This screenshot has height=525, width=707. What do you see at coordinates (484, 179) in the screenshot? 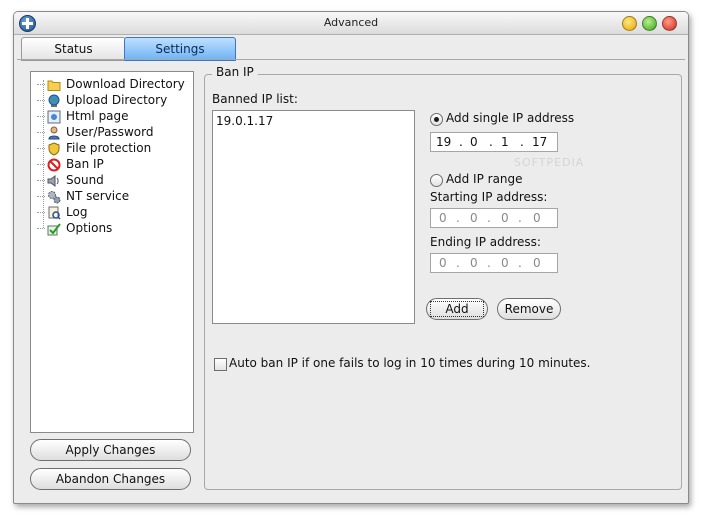
I see `add-ip-range-label: Add IP range` at bounding box center [484, 179].